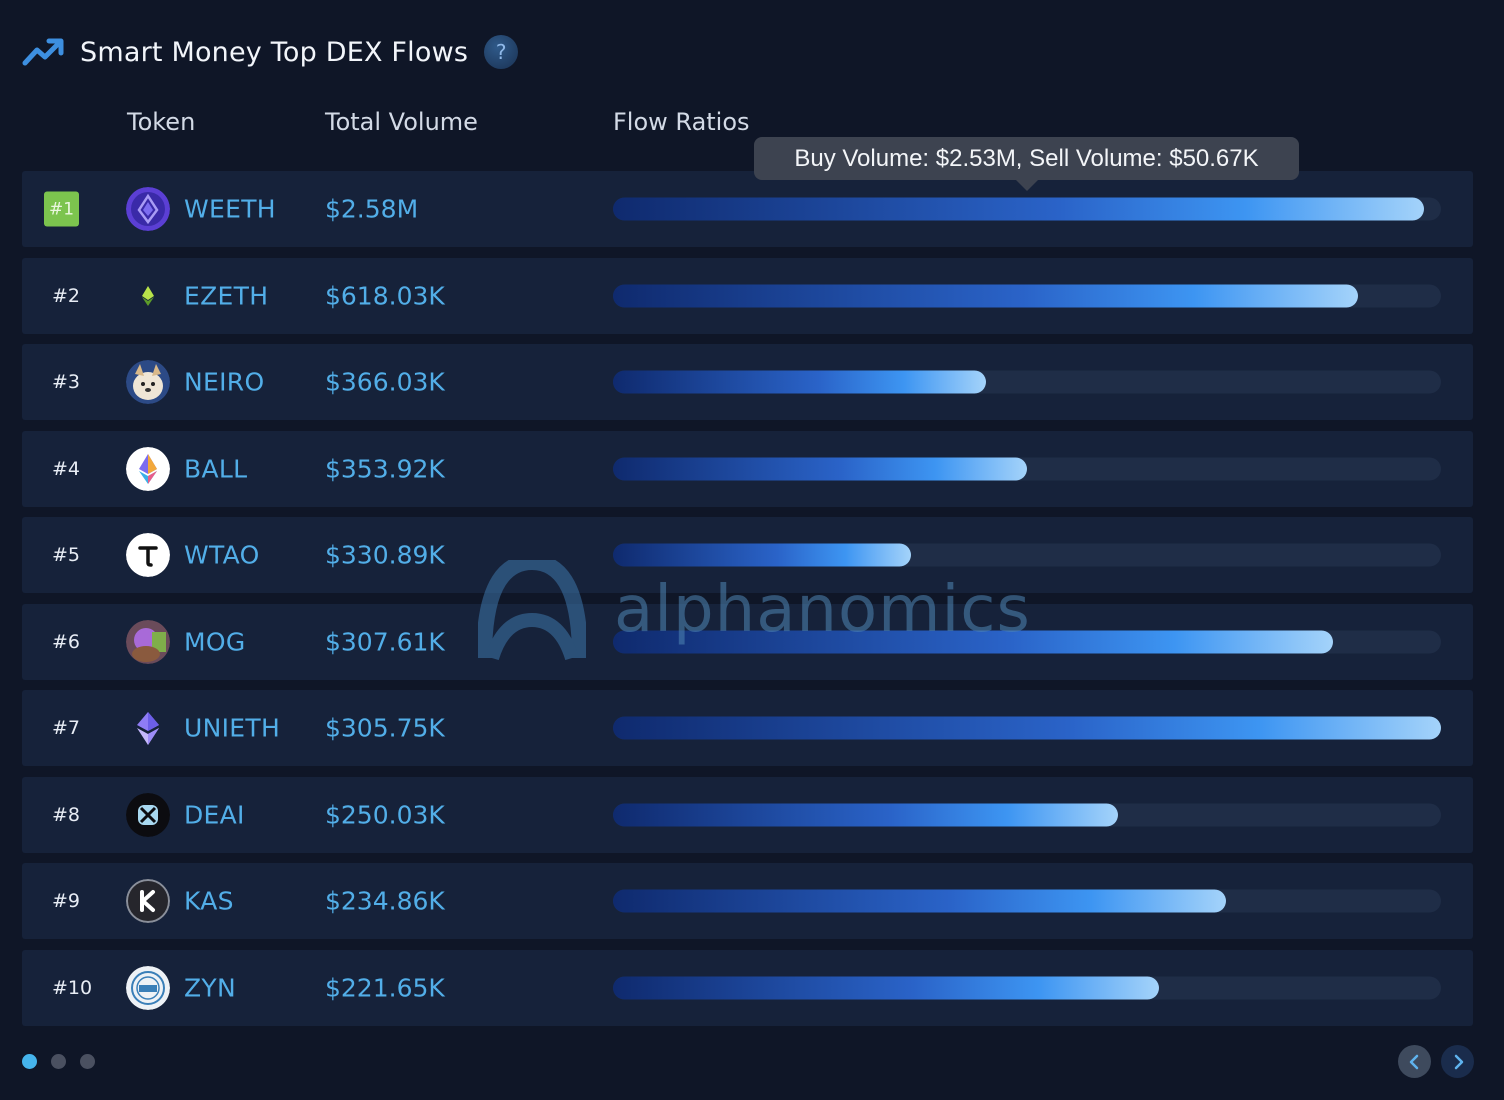 The image size is (1504, 1100). I want to click on token-volume: $221.65K, so click(385, 987).